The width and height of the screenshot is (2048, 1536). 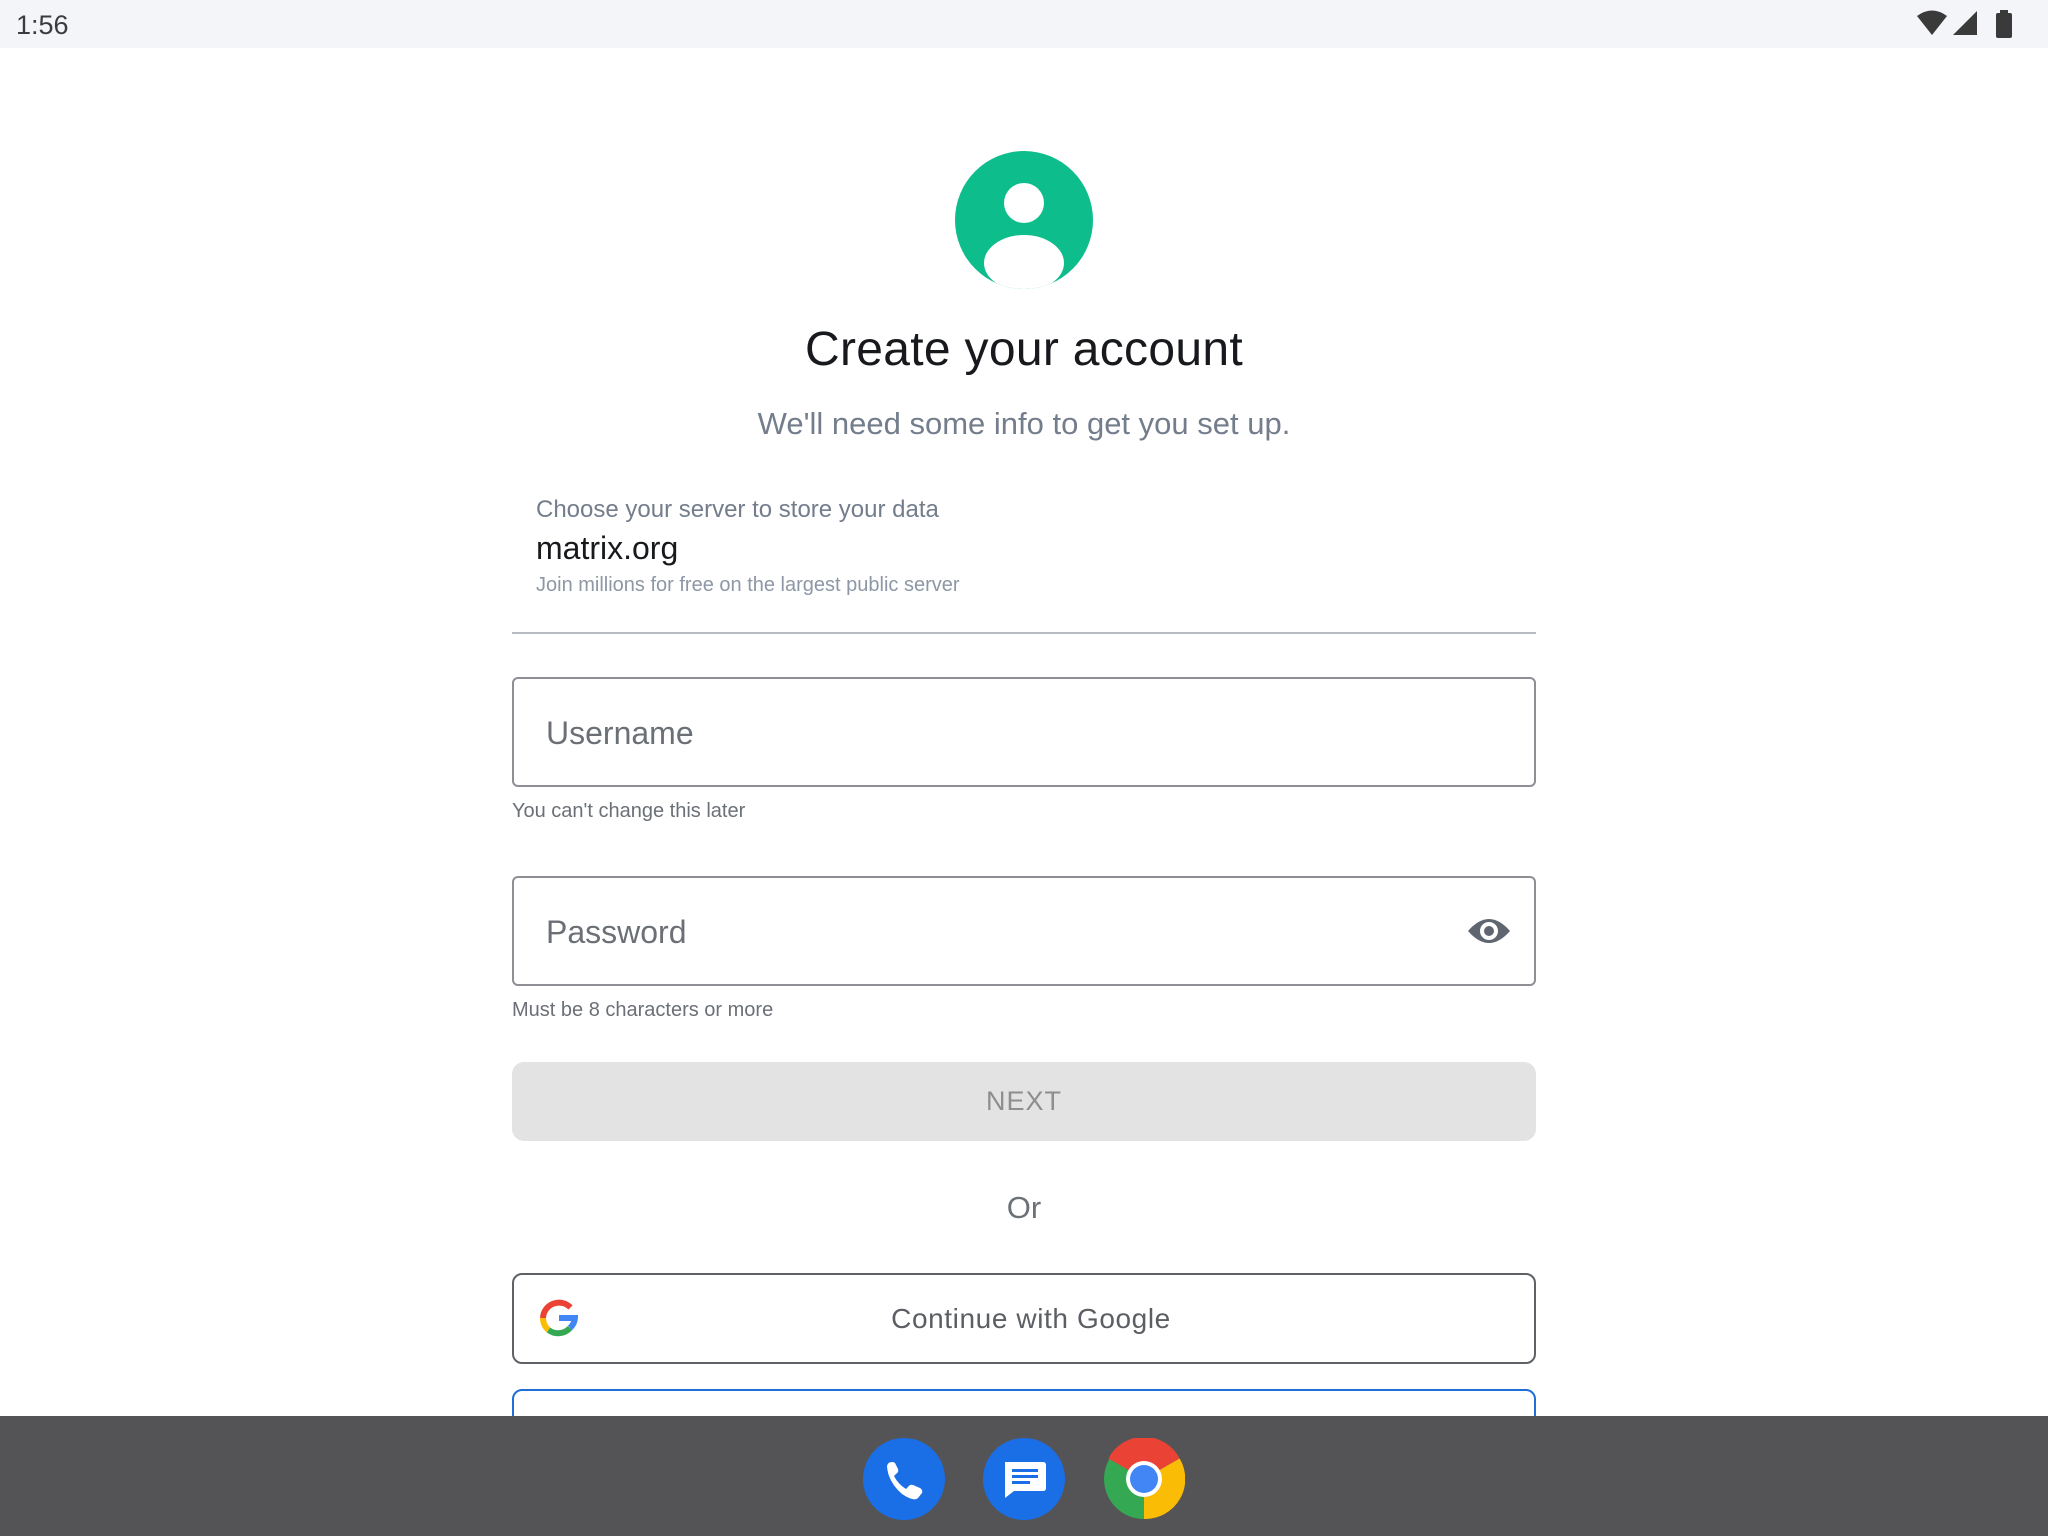 What do you see at coordinates (629, 811) in the screenshot?
I see `username-helper-text: You can't change this later` at bounding box center [629, 811].